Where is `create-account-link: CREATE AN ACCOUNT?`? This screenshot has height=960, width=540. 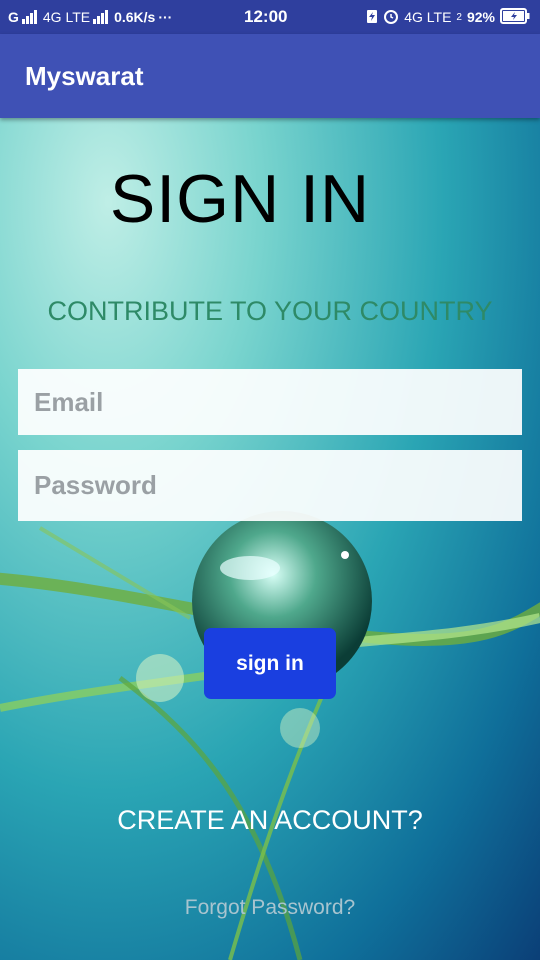
create-account-link: CREATE AN ACCOUNT? is located at coordinates (270, 820).